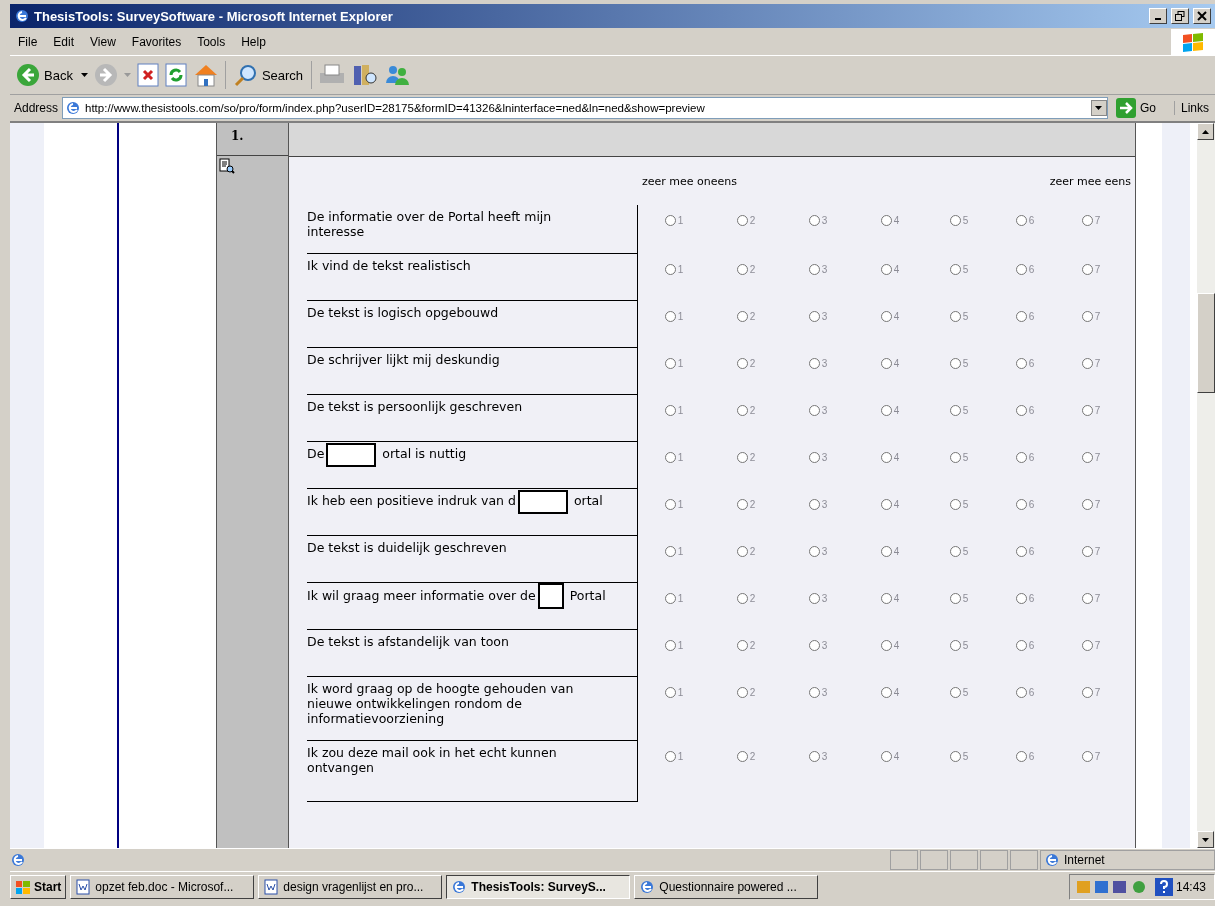 The height and width of the screenshot is (906, 1215). Describe the element at coordinates (1090, 182) in the screenshot. I see `scale-high-label: zeer mee eens` at that location.